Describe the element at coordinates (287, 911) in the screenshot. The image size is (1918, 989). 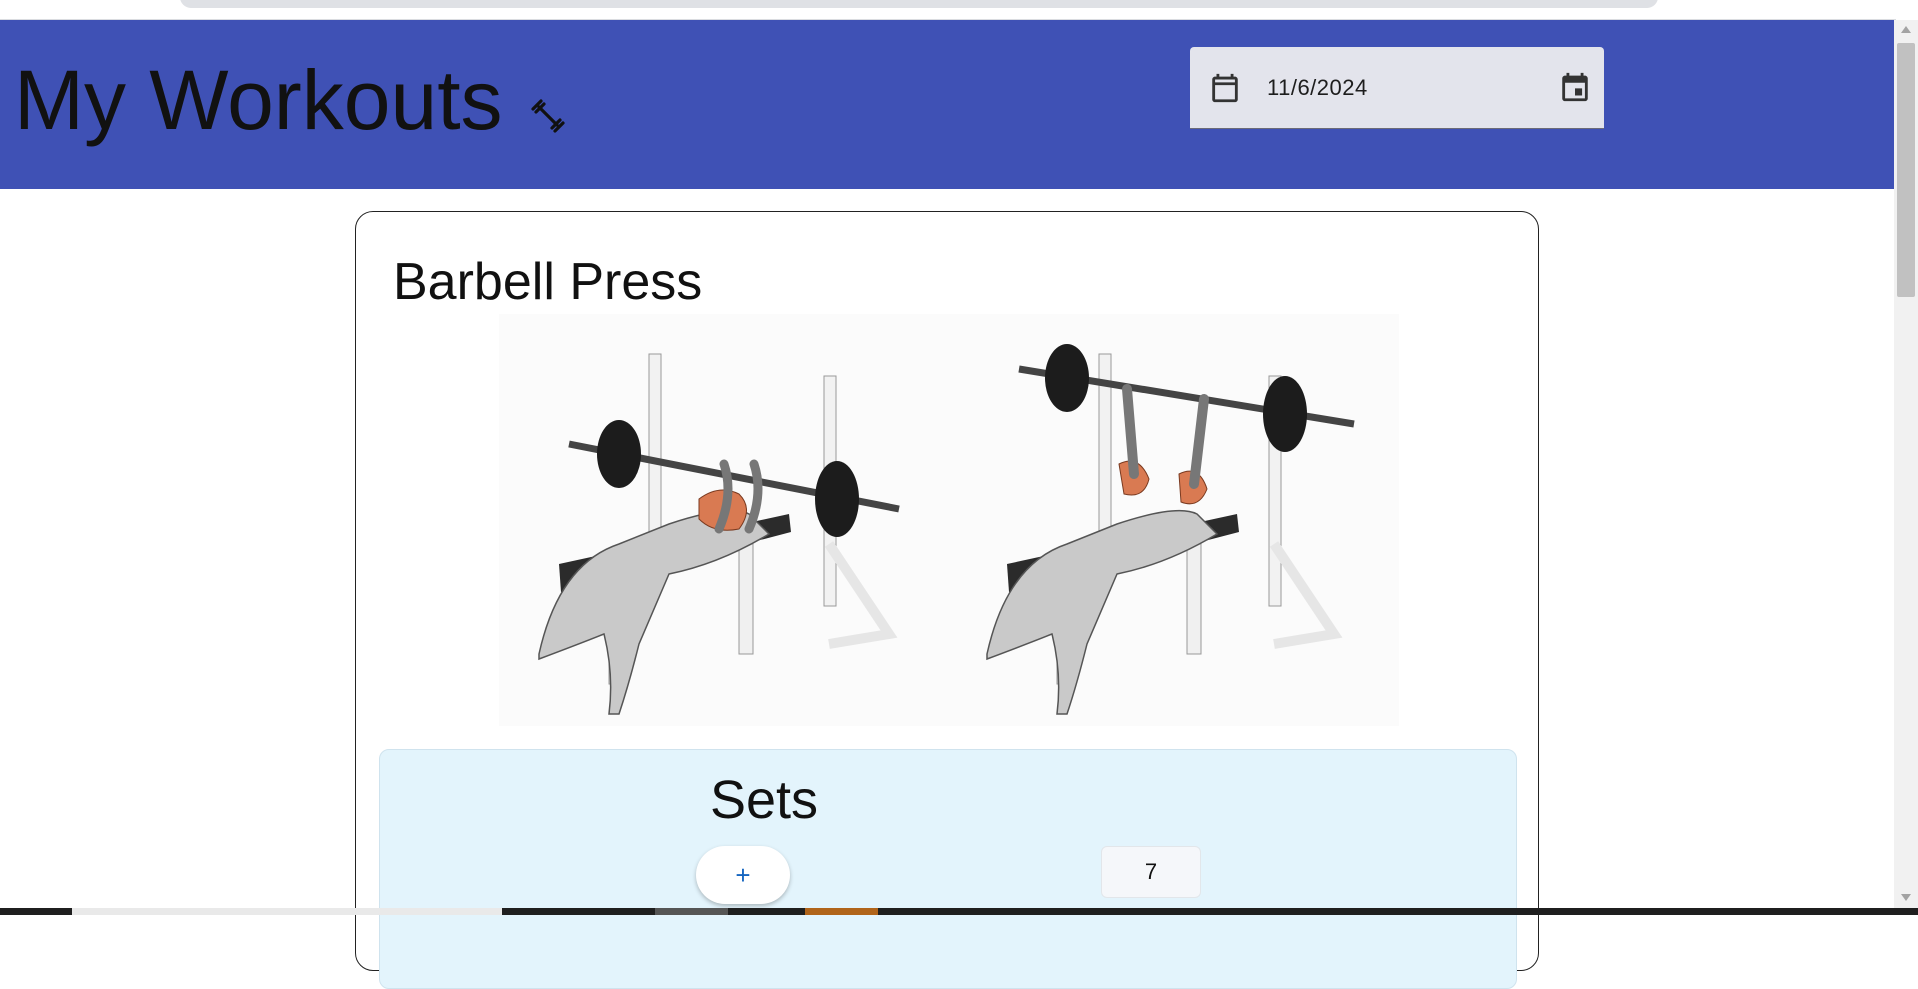
I see `taskbar-search` at that location.